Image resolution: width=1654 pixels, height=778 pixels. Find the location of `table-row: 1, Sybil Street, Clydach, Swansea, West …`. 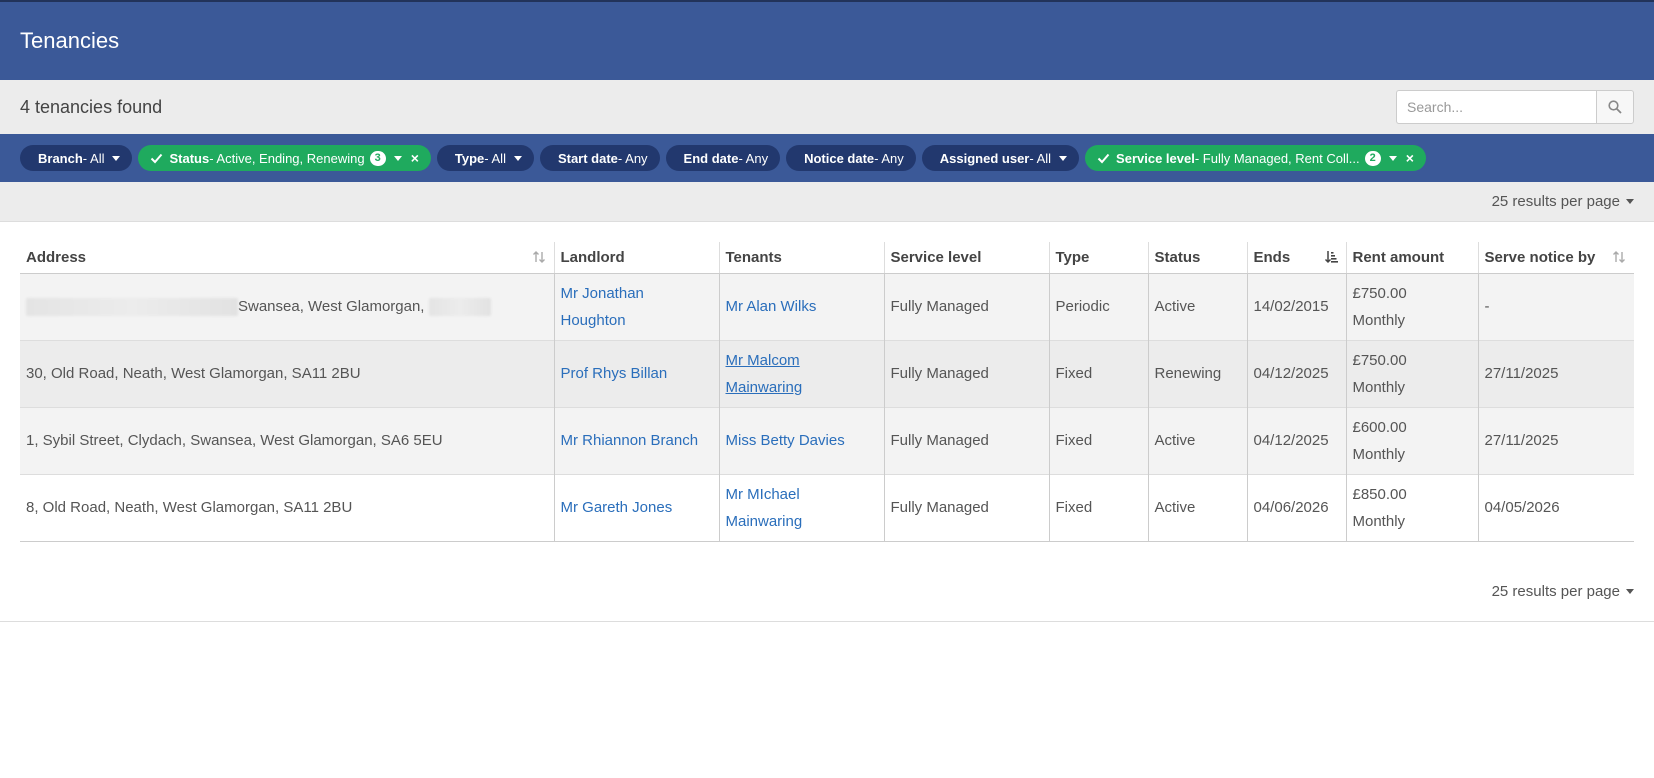

table-row: 1, Sybil Street, Clydach, Swansea, West … is located at coordinates (827, 440).